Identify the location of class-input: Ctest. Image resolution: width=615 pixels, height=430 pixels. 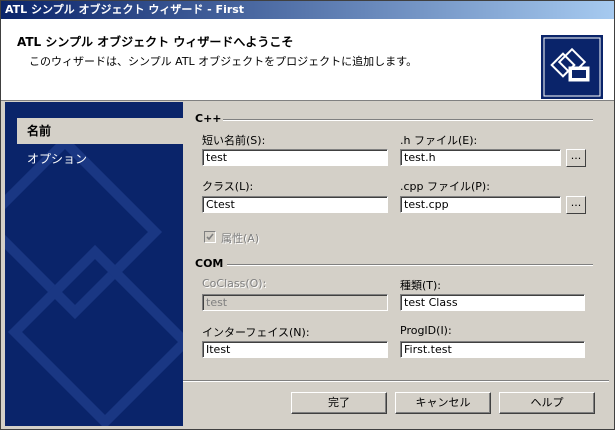
(295, 204).